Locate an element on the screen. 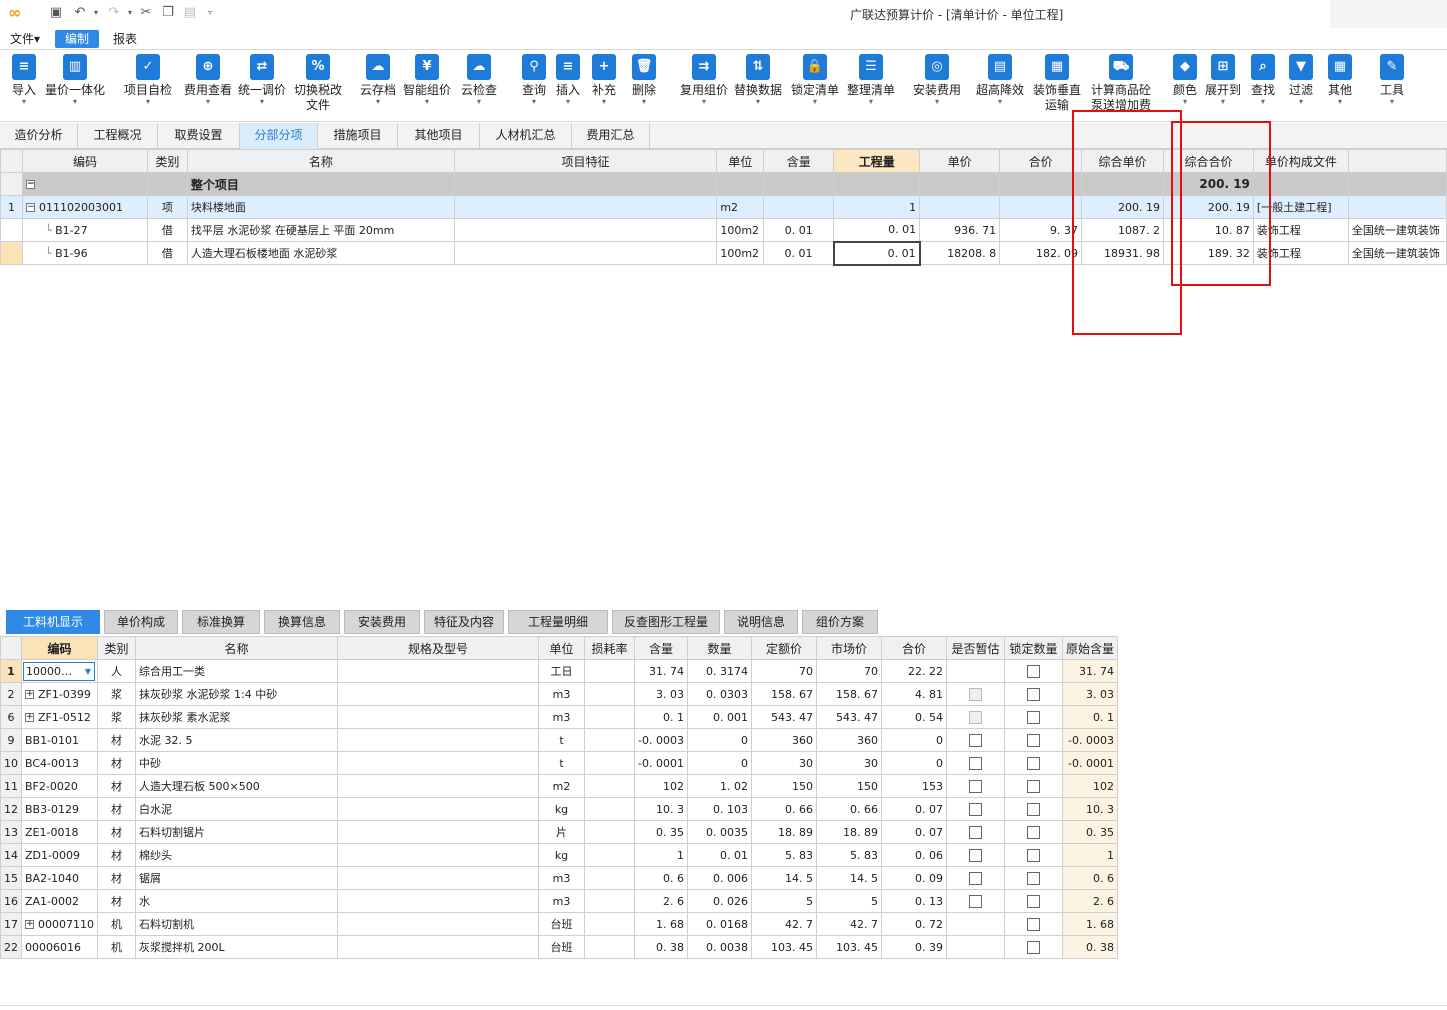 Image resolution: width=1447 pixels, height=1010 pixels. tab-6: 人材机汇总 is located at coordinates (526, 136).